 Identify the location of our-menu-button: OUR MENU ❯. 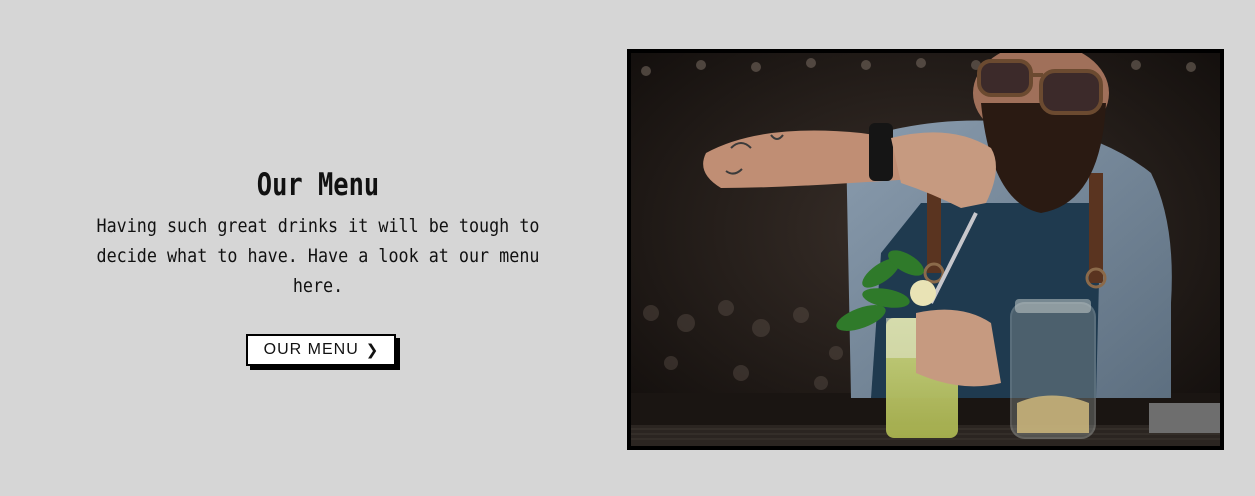
(321, 350).